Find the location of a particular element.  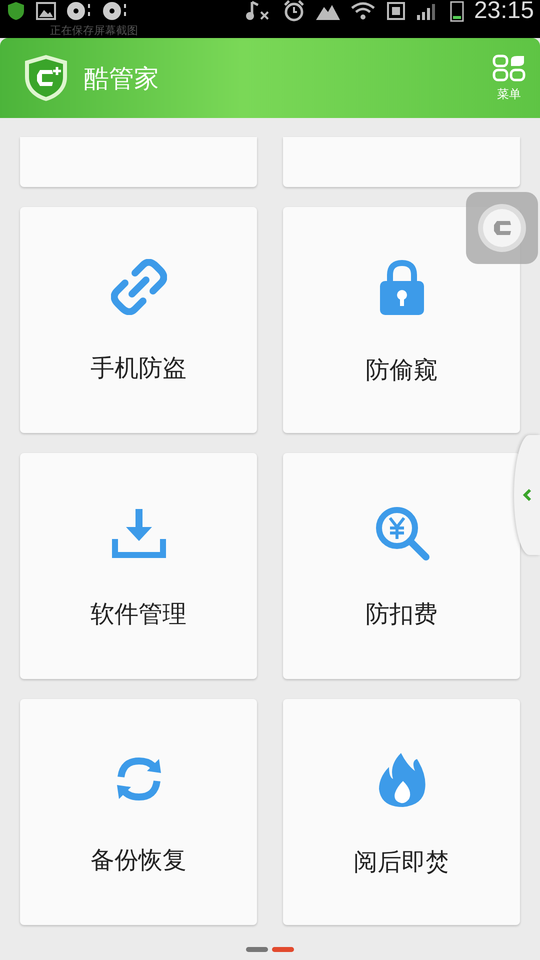

grid-icon is located at coordinates (509, 68).